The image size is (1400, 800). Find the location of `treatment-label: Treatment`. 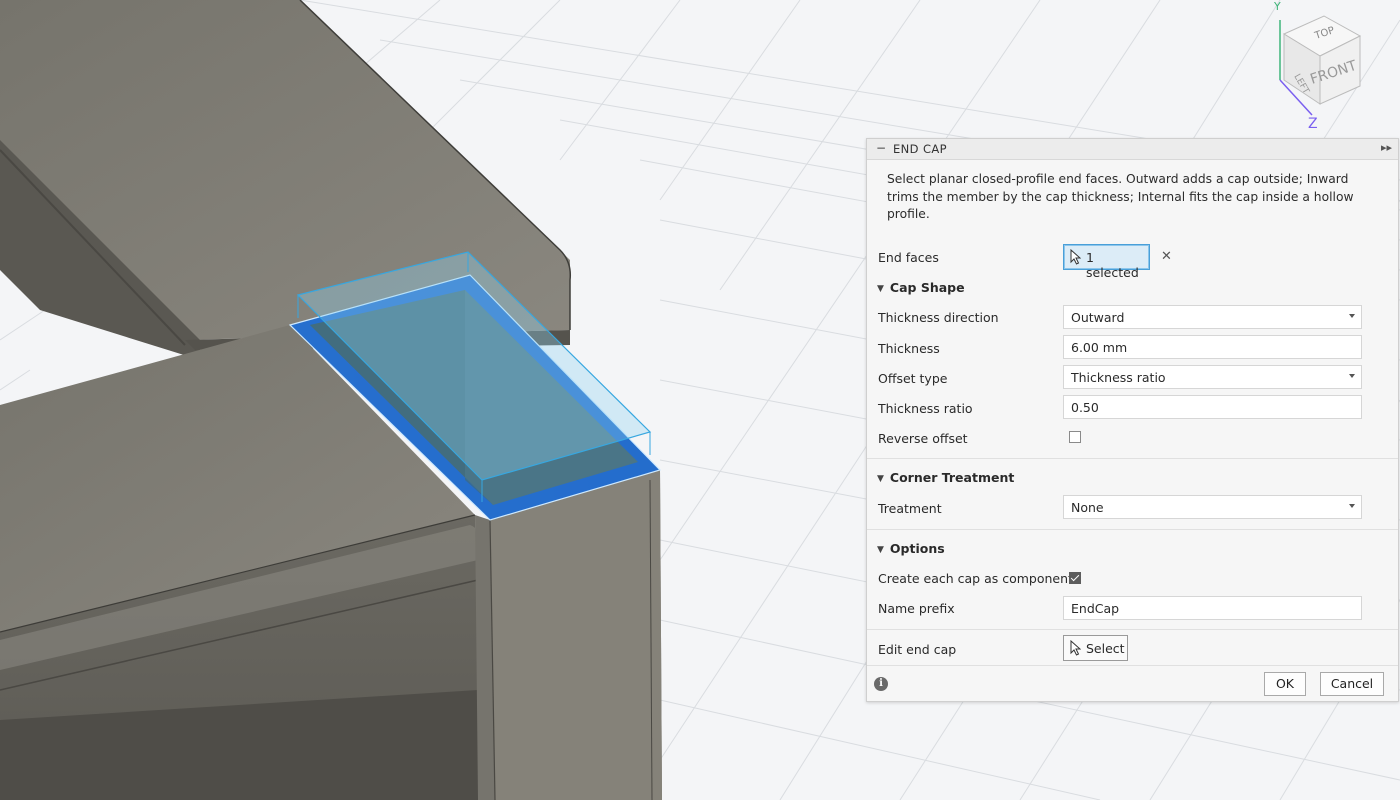

treatment-label: Treatment is located at coordinates (910, 508).